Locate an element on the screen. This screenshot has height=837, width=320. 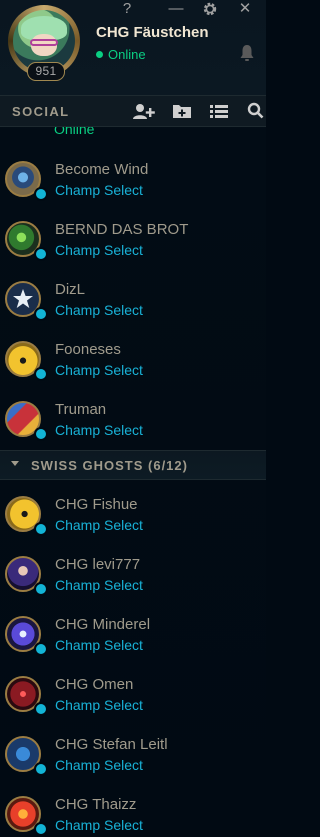
settings-icon is located at coordinates (210, 9).